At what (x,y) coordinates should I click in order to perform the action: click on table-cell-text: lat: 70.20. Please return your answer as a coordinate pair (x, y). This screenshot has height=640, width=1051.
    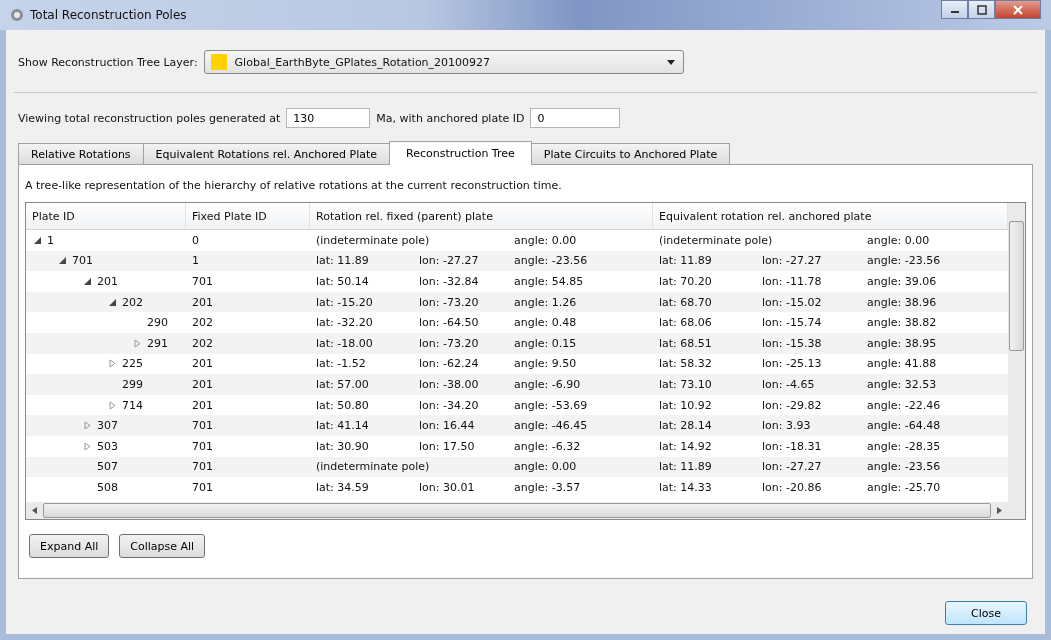
    Looking at the image, I should click on (685, 281).